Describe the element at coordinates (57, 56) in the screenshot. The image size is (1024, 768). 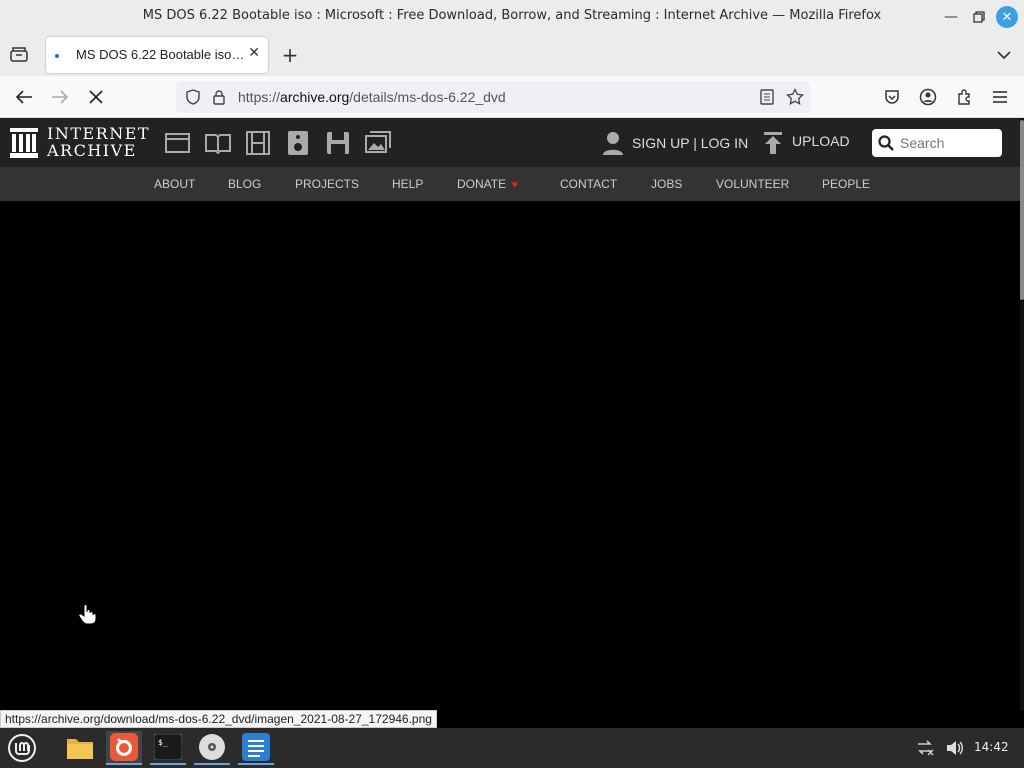
I see `tab-loading-indicator` at that location.